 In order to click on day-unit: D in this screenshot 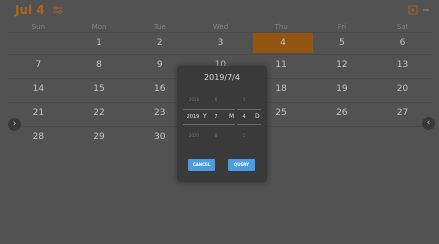, I will do `click(257, 116)`.